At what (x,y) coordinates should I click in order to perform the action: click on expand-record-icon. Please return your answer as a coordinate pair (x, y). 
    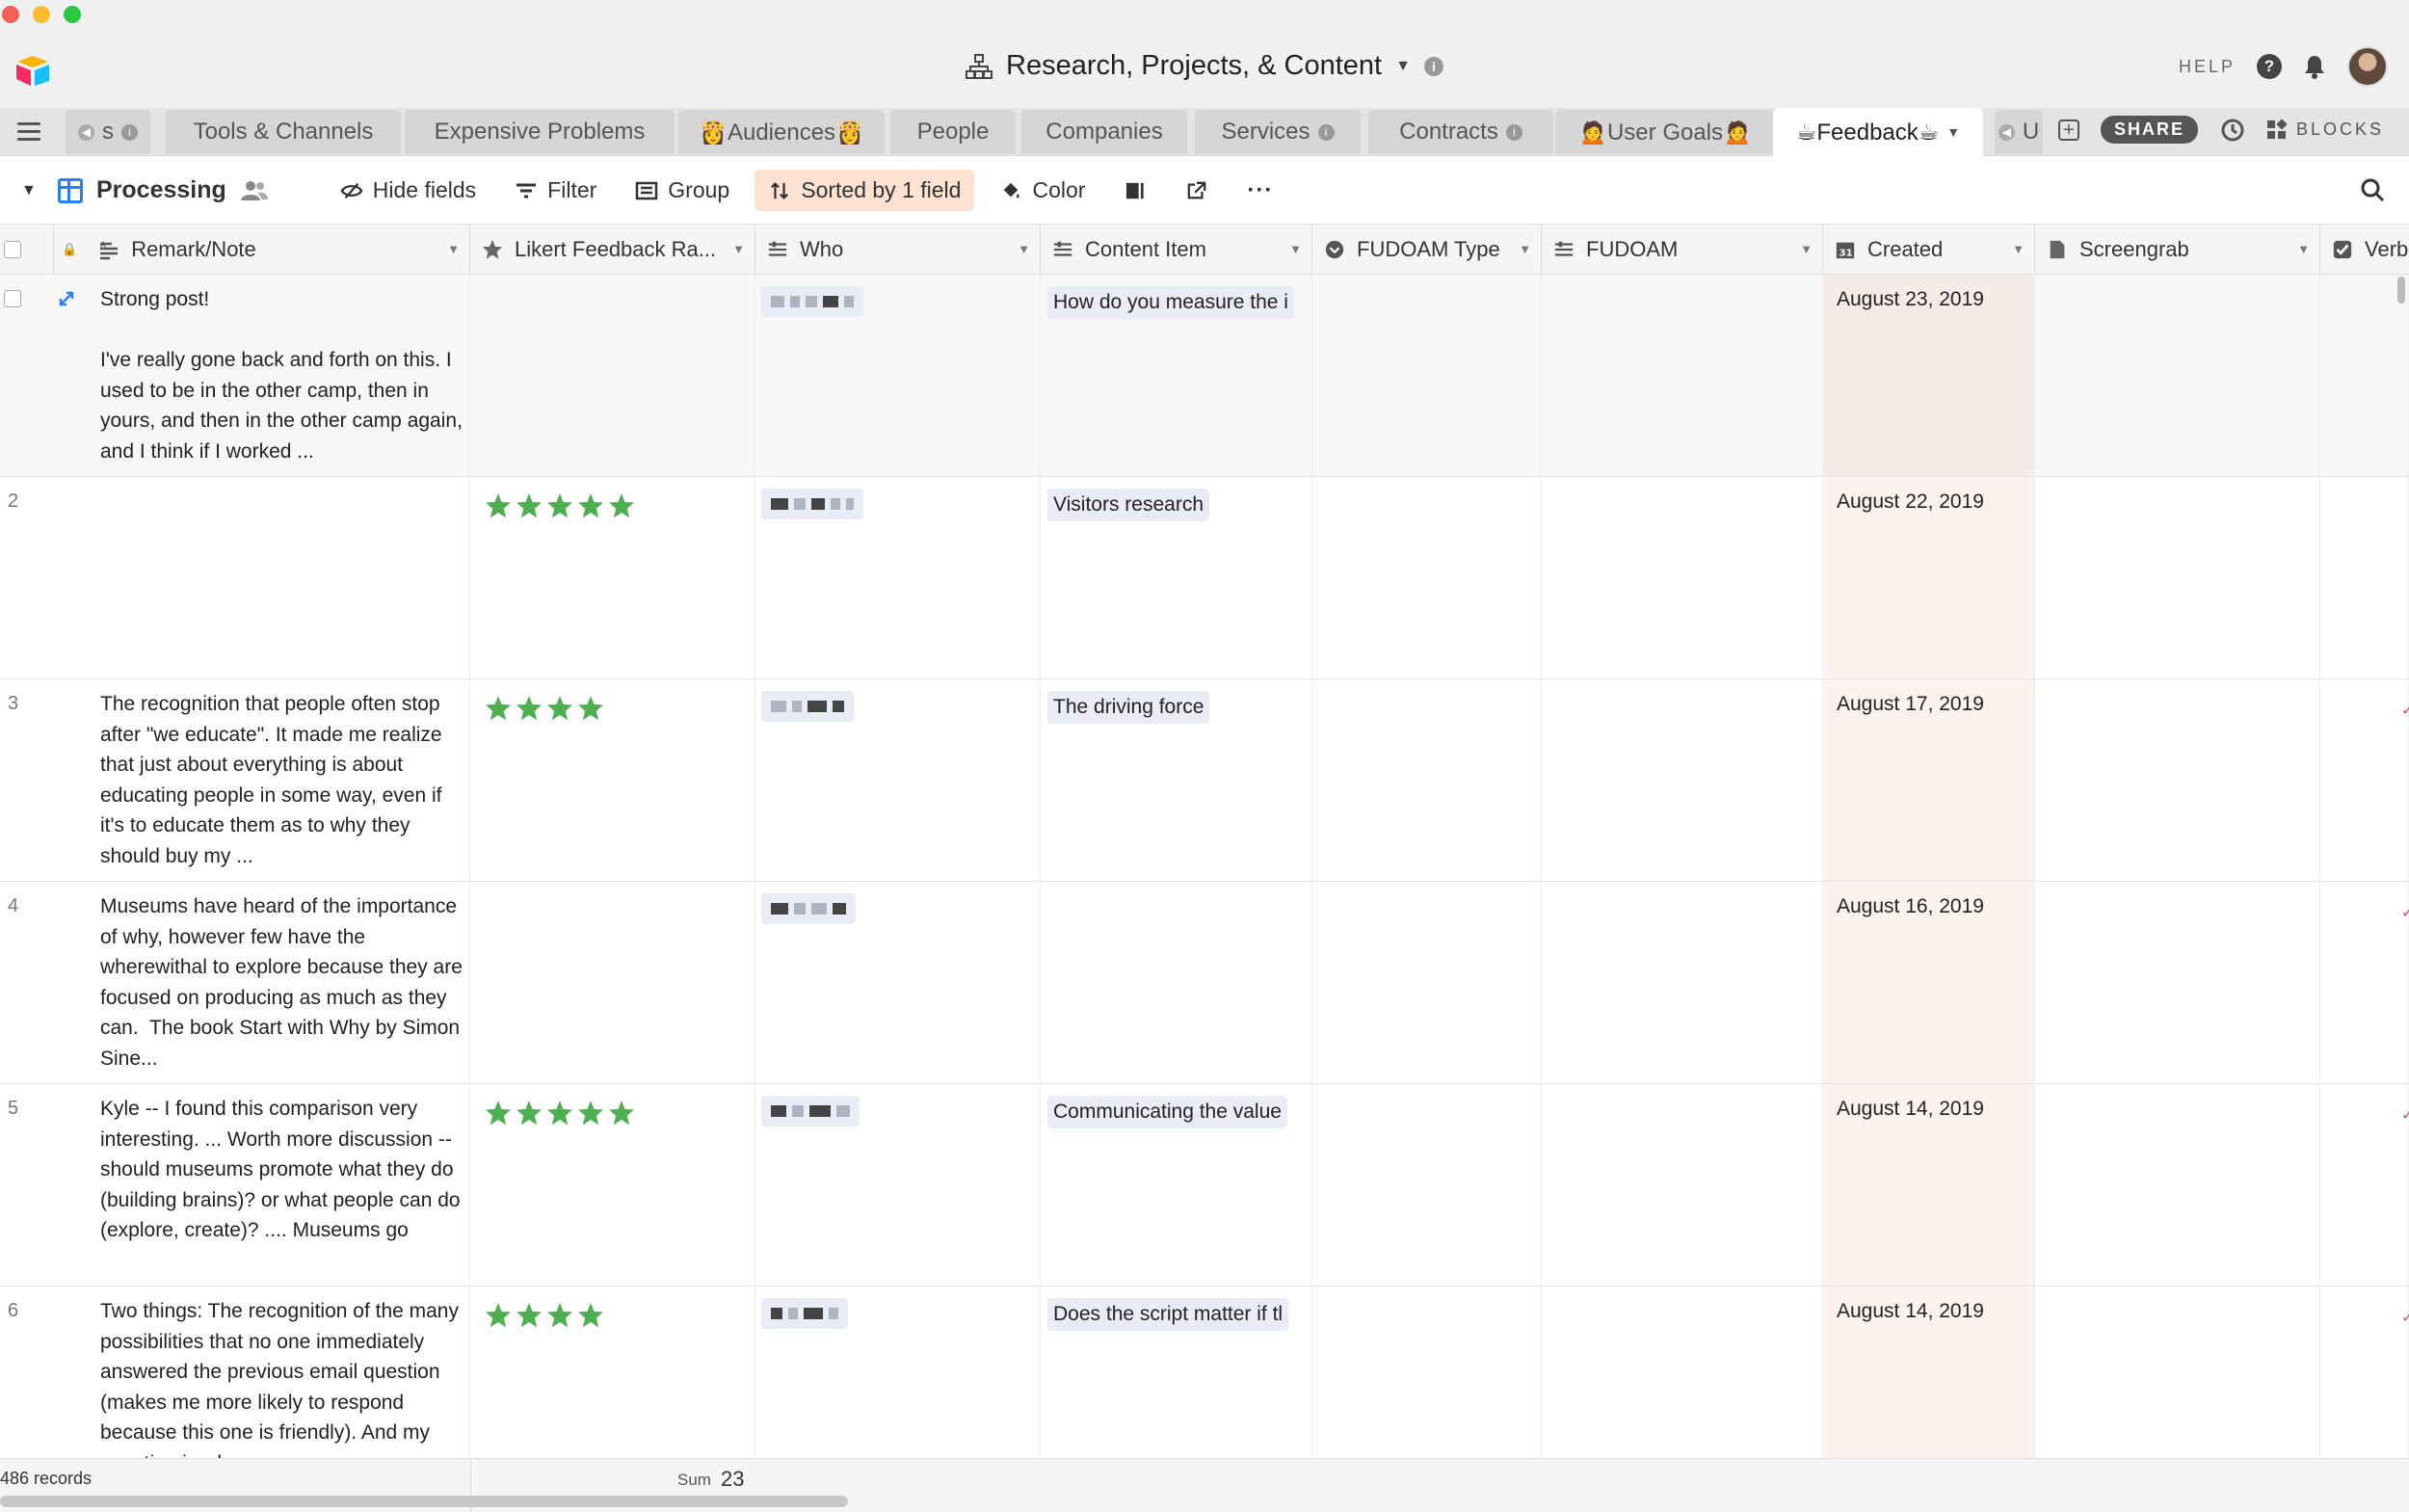
    Looking at the image, I should click on (66, 298).